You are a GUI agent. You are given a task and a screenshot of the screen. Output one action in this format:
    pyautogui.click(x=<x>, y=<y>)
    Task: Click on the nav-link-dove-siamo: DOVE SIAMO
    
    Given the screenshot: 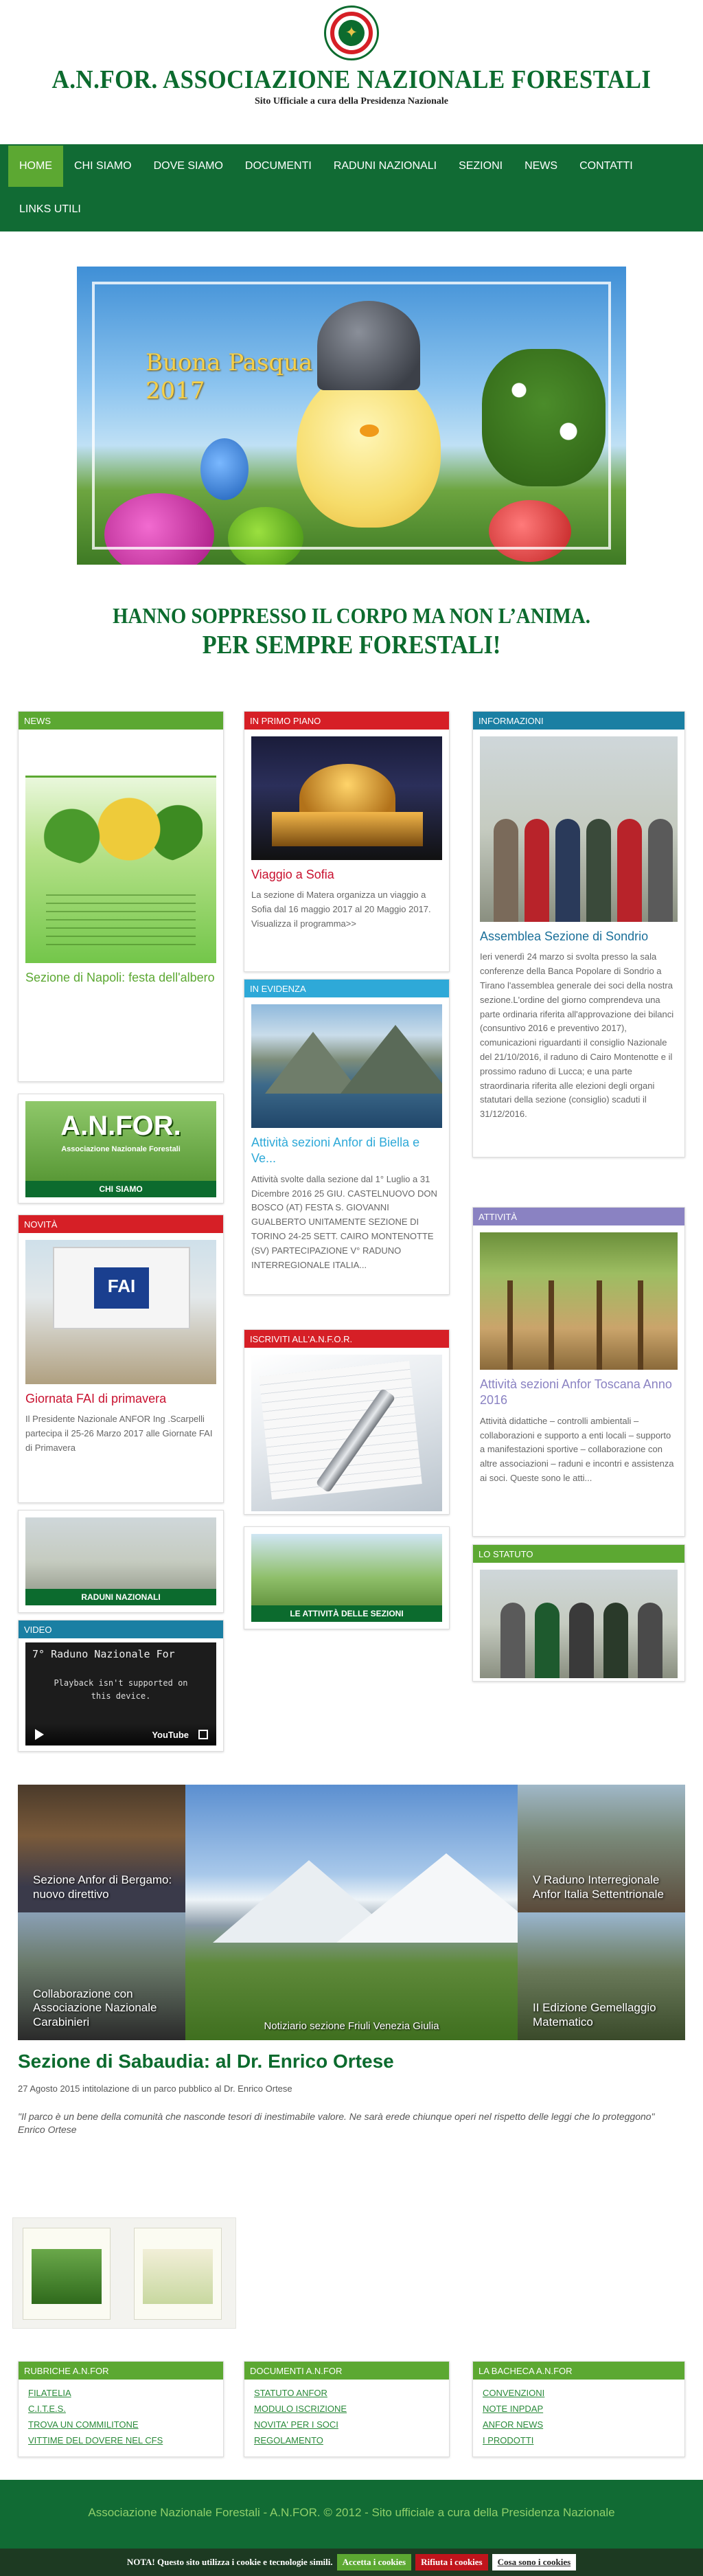 What is the action you would take?
    pyautogui.click(x=189, y=166)
    